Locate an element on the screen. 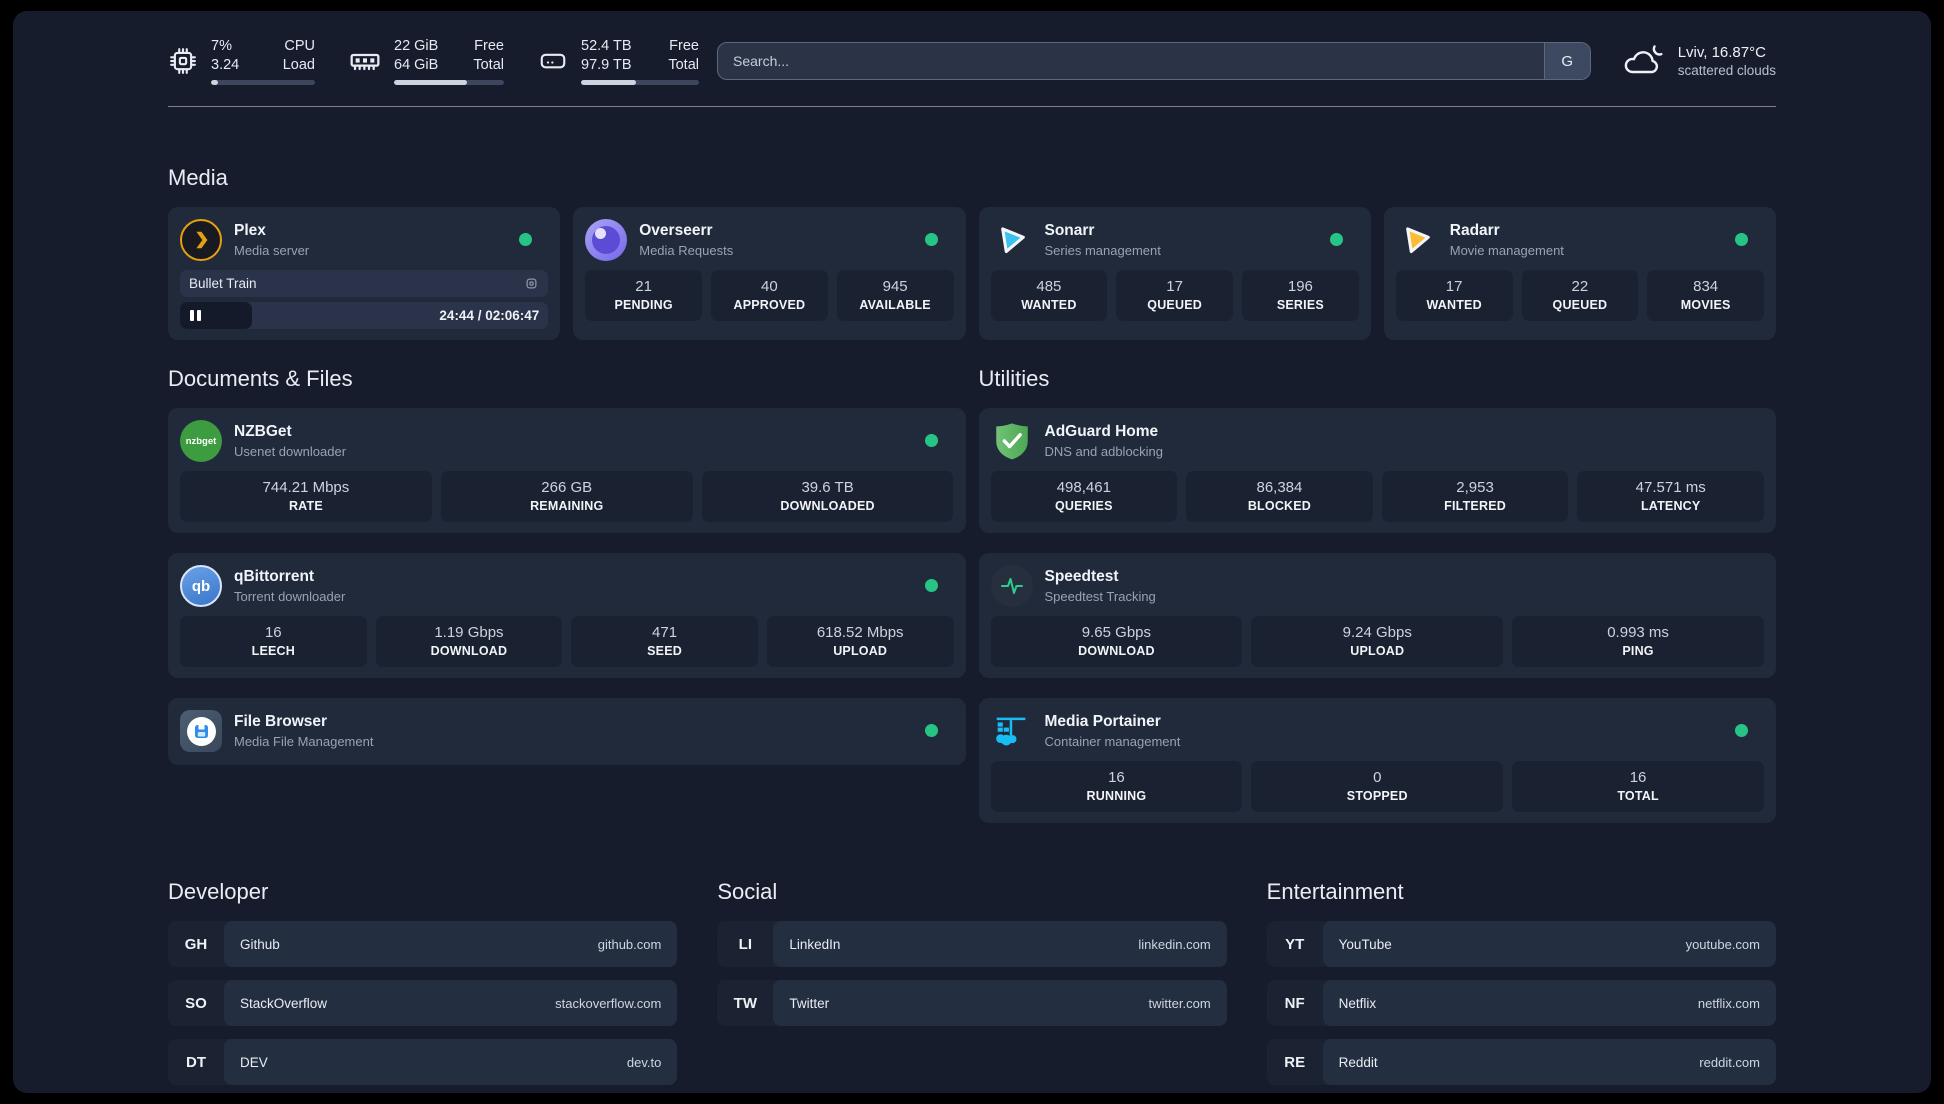  portainer-app-link: Media Portainer Container management is located at coordinates (1378, 731).